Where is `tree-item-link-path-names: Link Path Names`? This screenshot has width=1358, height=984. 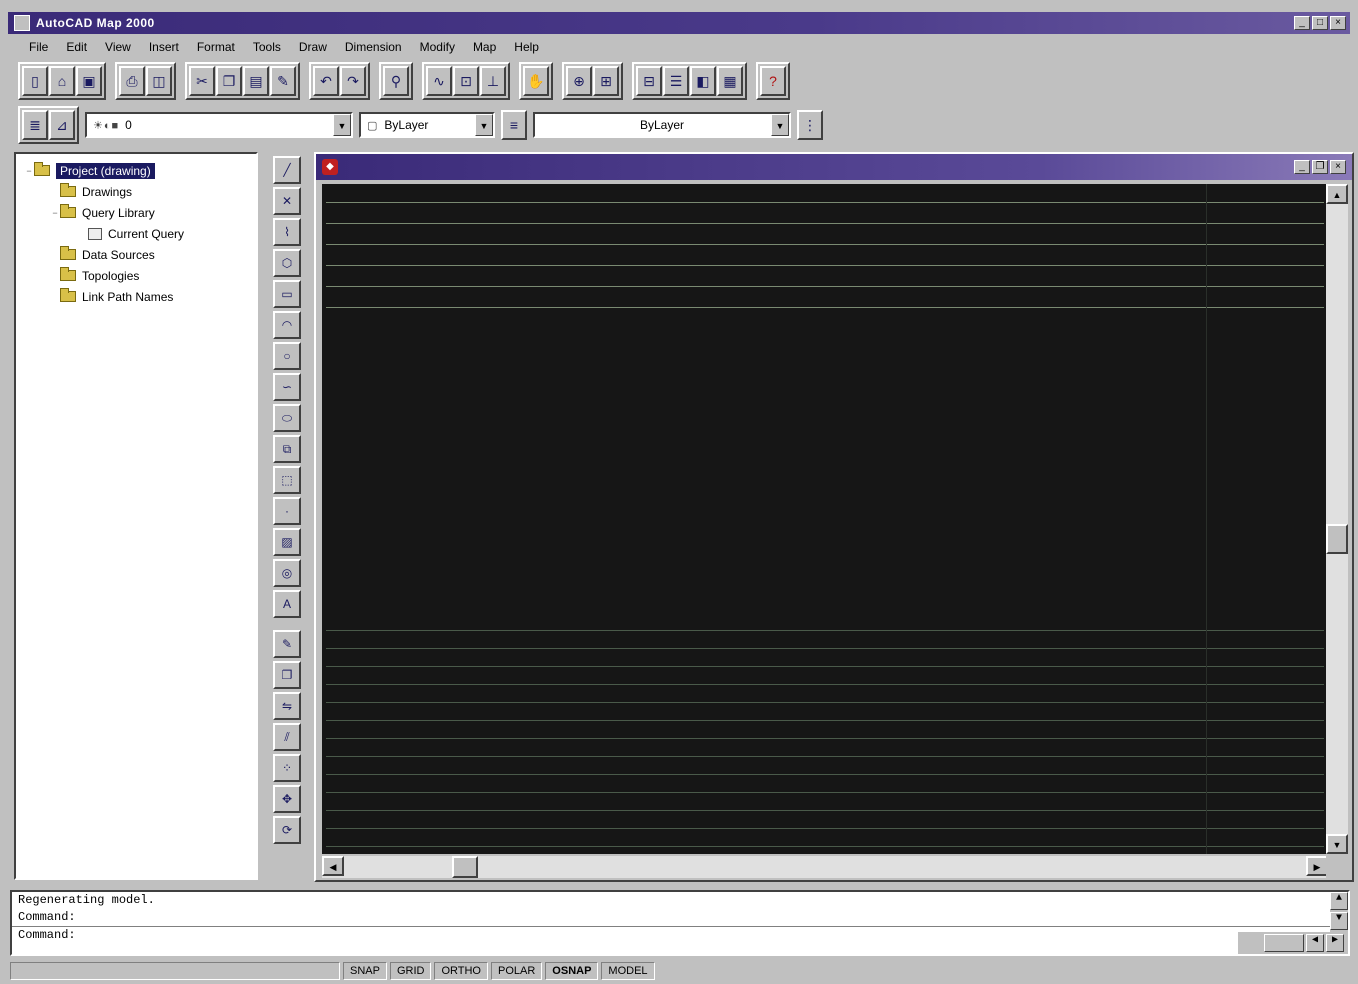 tree-item-link-path-names: Link Path Names is located at coordinates (140, 296).